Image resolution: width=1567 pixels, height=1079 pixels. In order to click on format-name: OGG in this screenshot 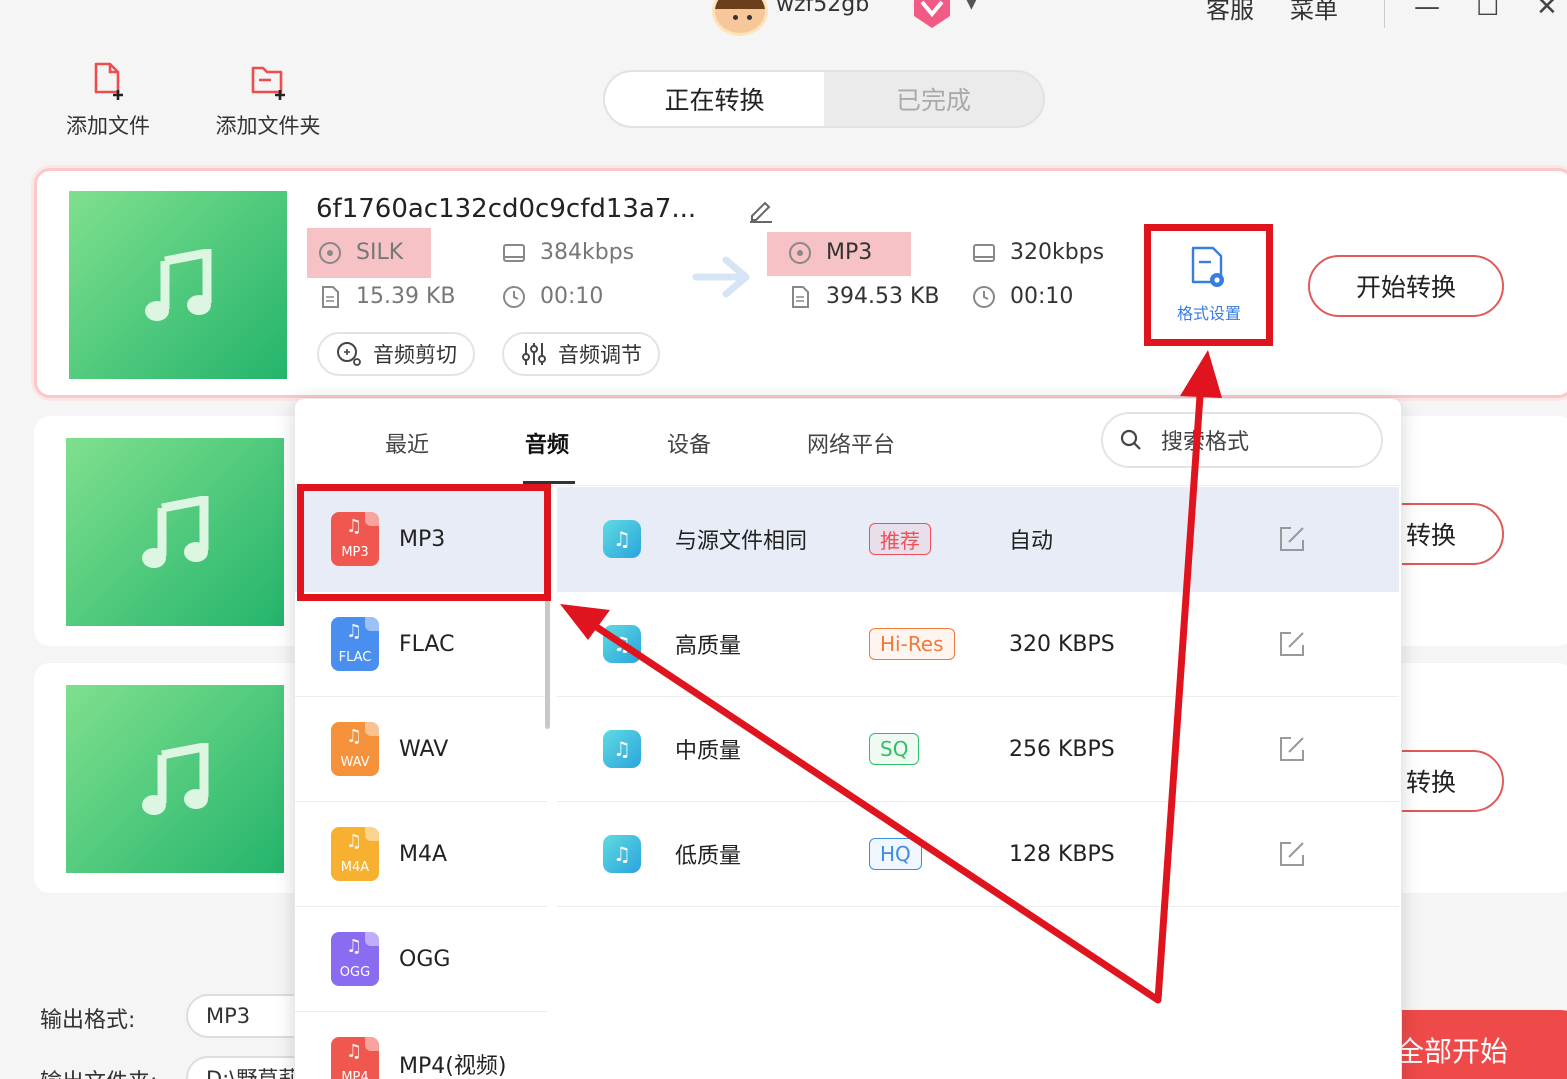, I will do `click(425, 959)`.